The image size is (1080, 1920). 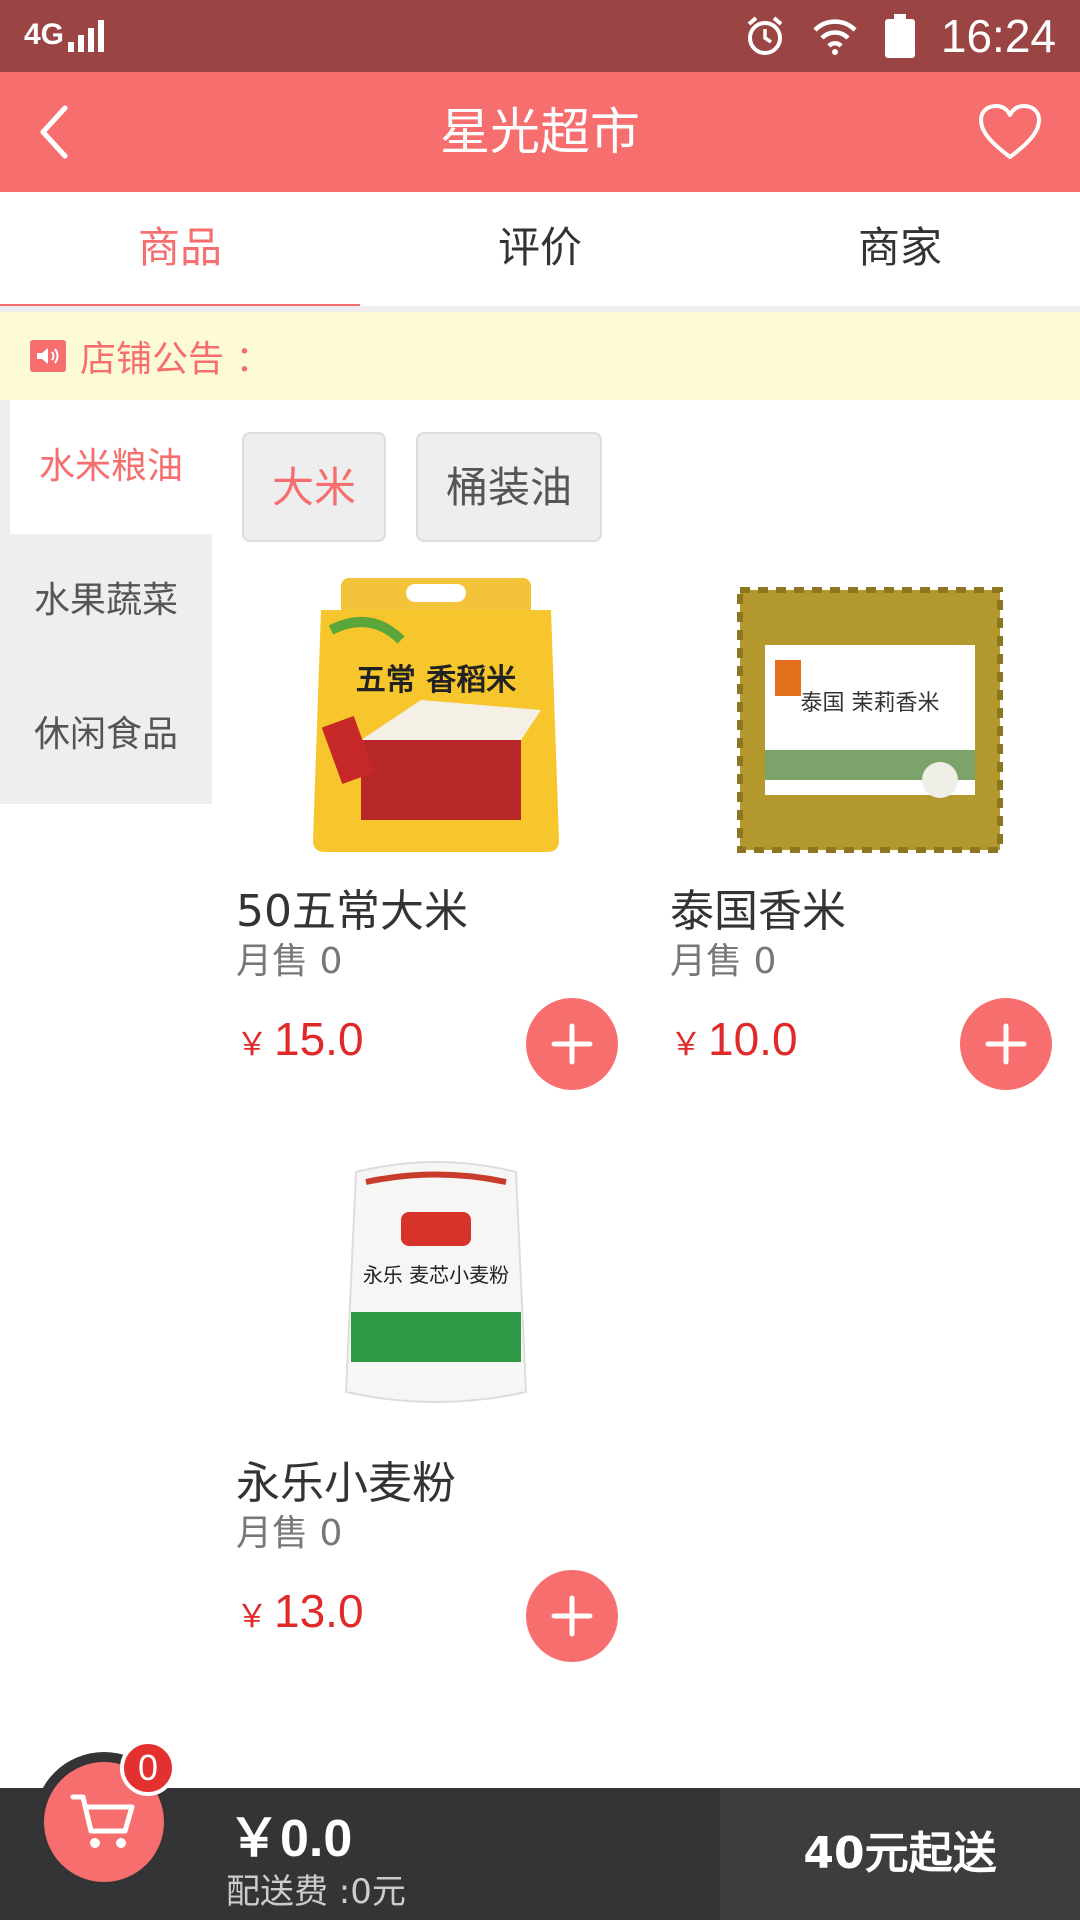 I want to click on category-item-snacks: 休闲食品, so click(x=106, y=735).